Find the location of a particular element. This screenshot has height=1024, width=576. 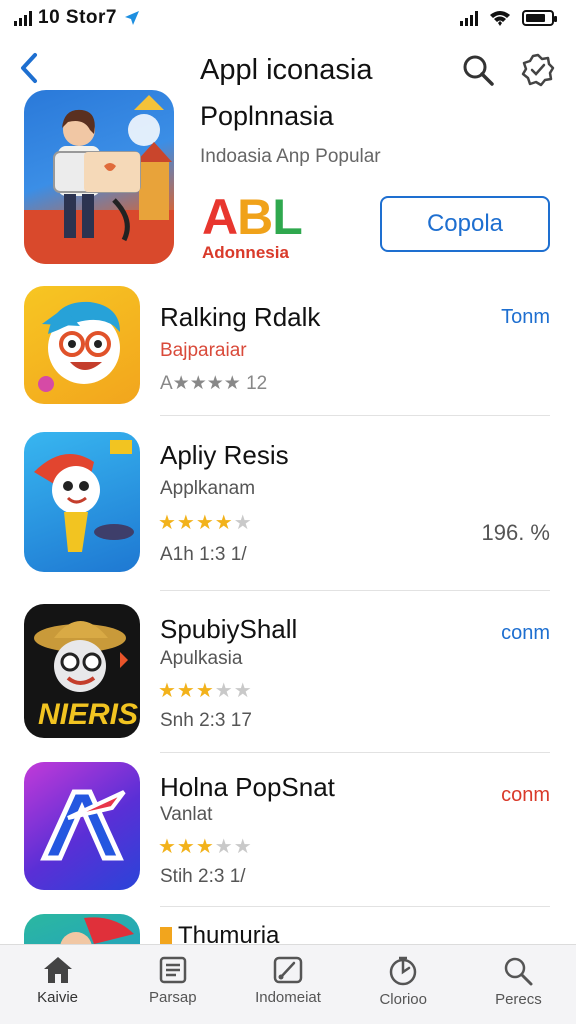

list-item: Thumuria is located at coordinates (288, 929).